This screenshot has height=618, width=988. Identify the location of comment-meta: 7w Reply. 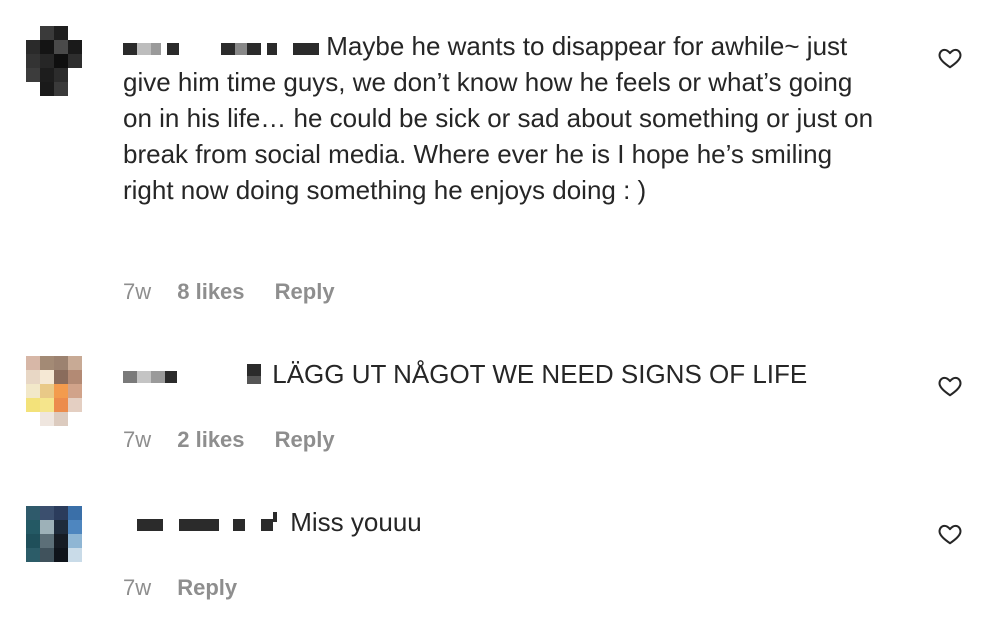
(180, 588).